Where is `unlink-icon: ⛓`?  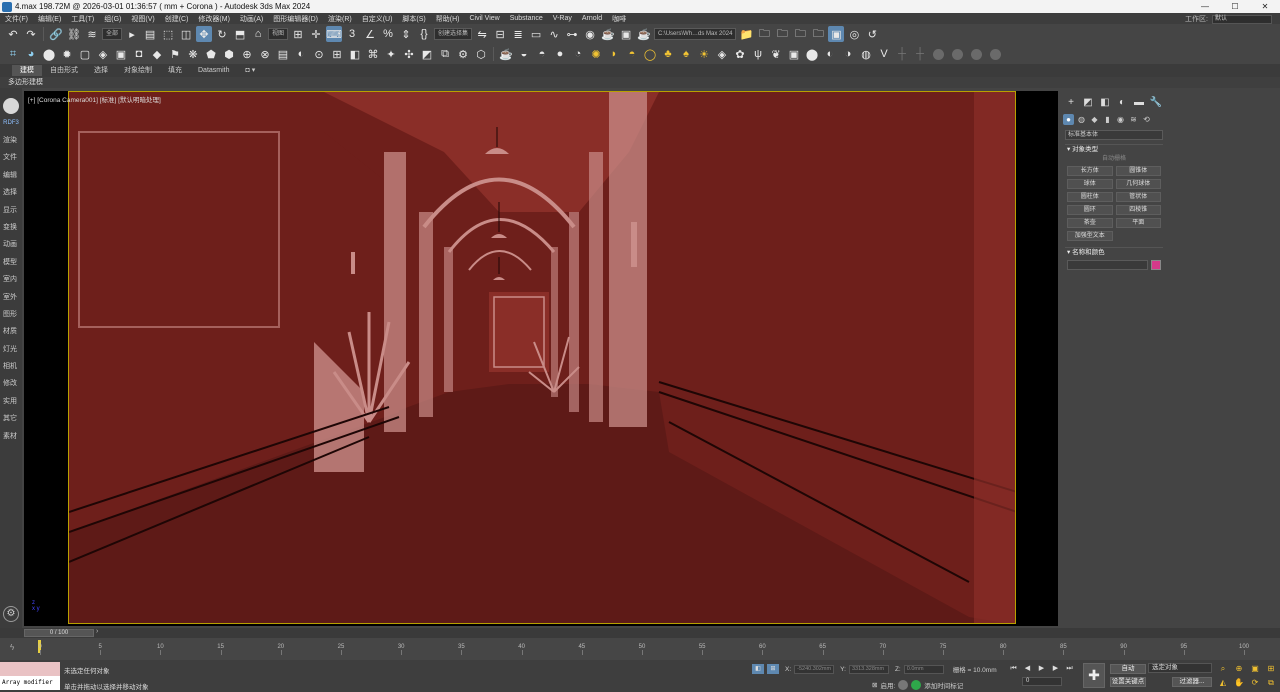
unlink-icon: ⛓ is located at coordinates (74, 34).